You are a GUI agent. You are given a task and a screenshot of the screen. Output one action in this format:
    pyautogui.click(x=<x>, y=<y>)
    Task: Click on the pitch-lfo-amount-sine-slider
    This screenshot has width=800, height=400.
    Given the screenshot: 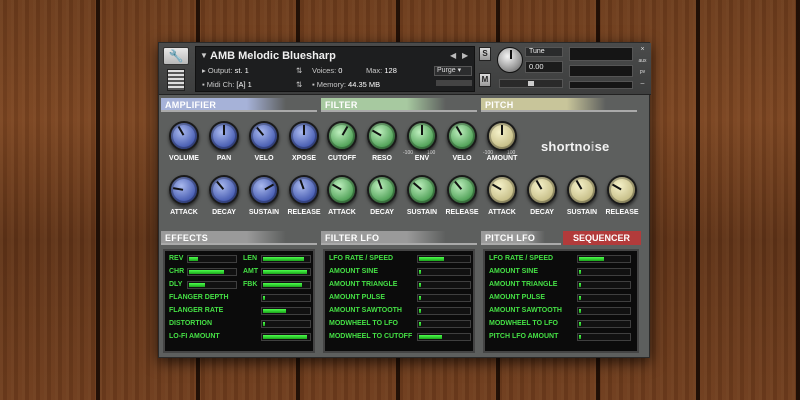 What is the action you would take?
    pyautogui.click(x=604, y=272)
    